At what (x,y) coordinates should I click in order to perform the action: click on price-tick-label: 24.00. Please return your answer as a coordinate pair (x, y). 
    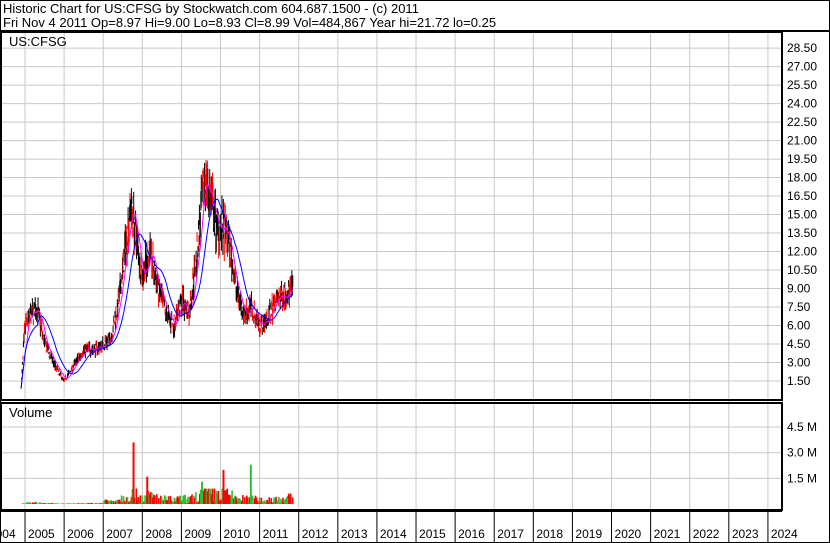
    Looking at the image, I should click on (802, 104).